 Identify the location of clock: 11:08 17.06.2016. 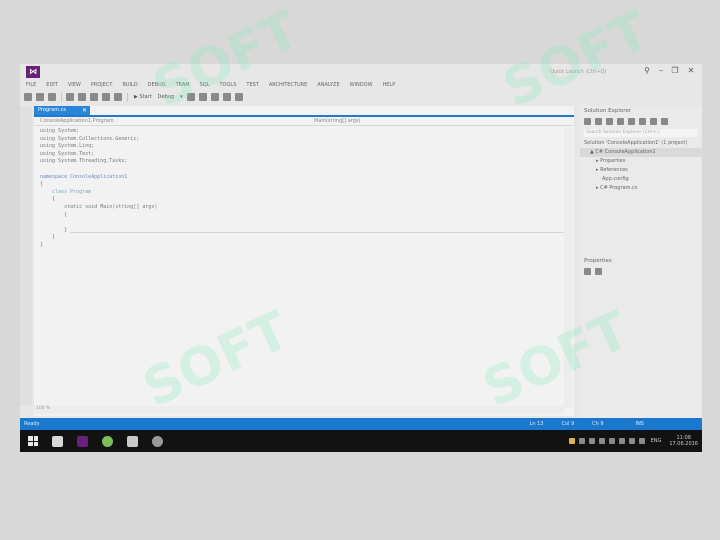
(683, 441).